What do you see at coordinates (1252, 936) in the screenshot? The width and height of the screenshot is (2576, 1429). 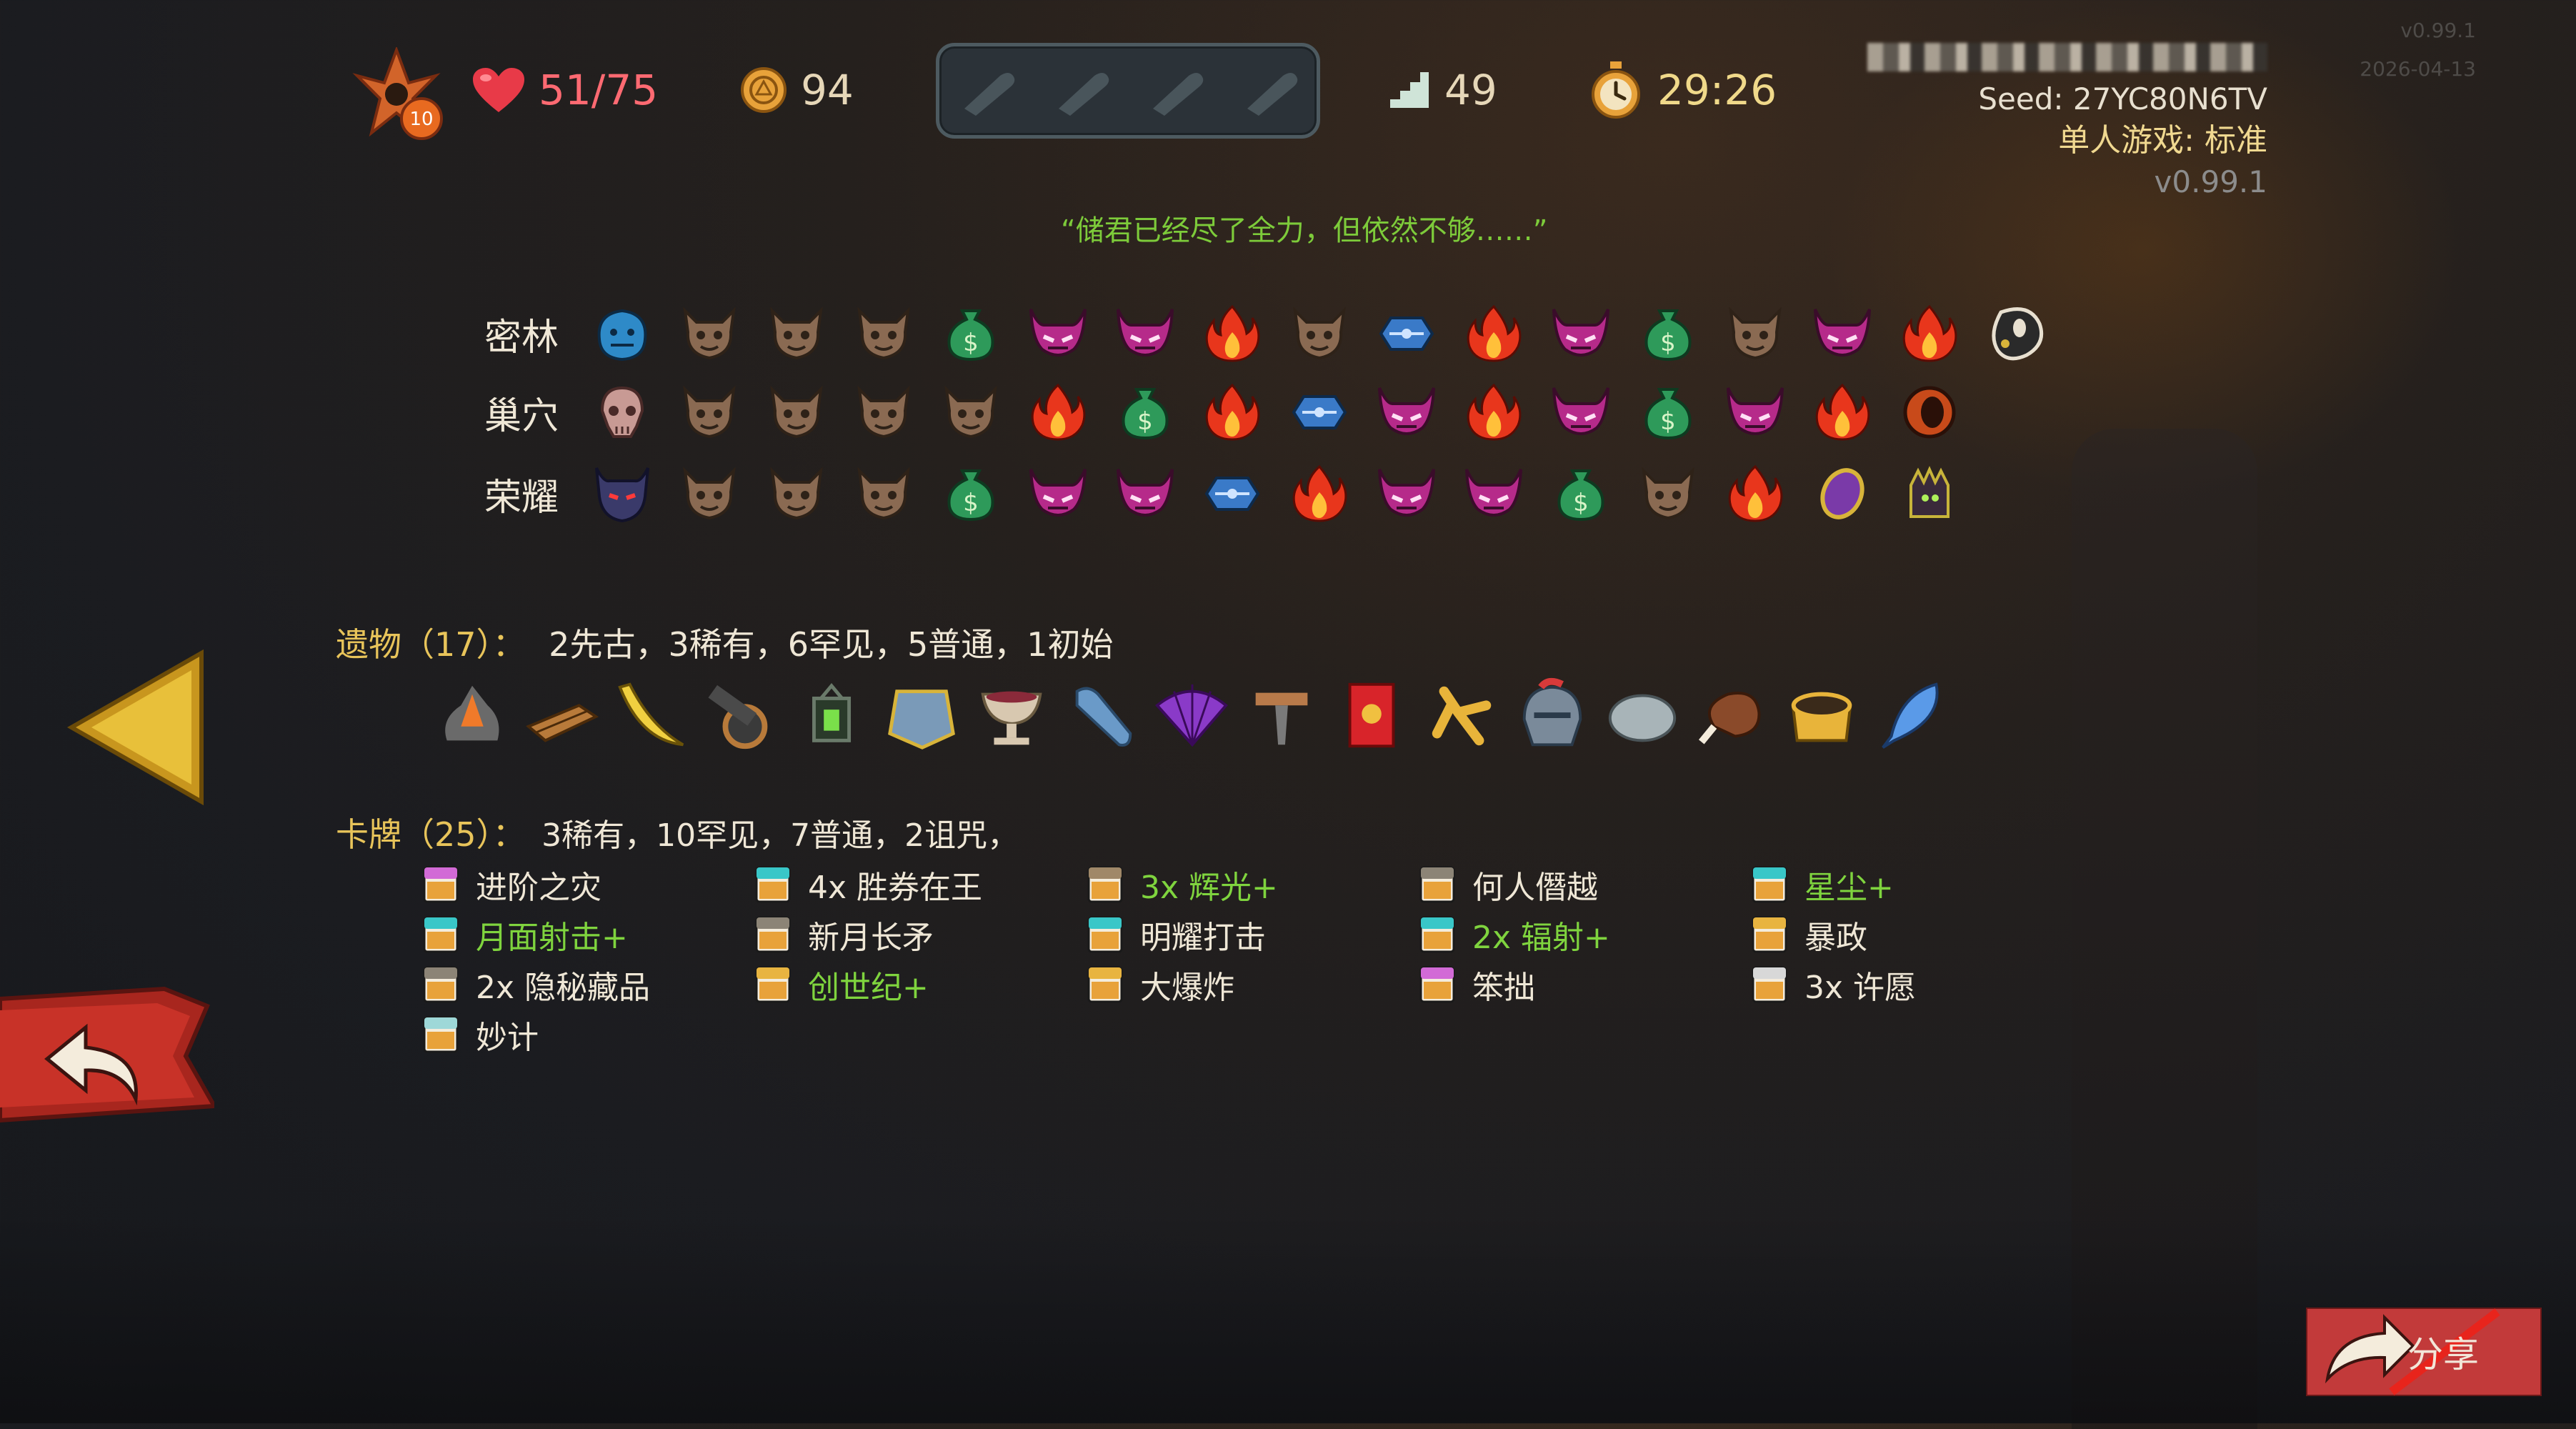 I see `card-entry: 明耀打击` at bounding box center [1252, 936].